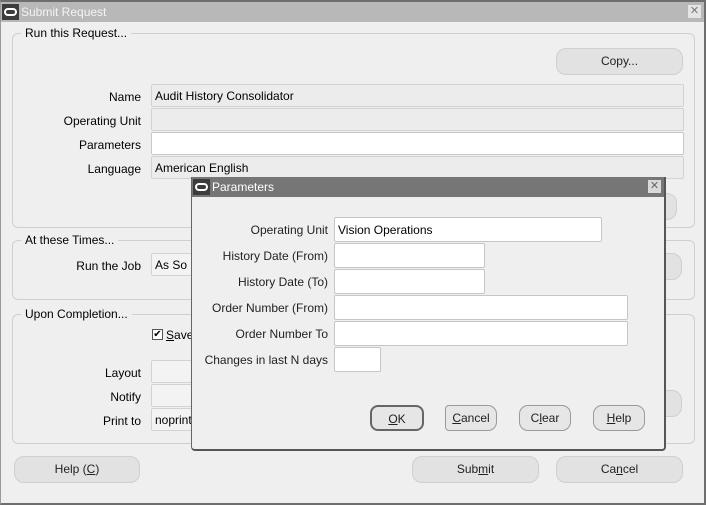 The height and width of the screenshot is (505, 706). Describe the element at coordinates (124, 97) in the screenshot. I see `name-label: Name` at that location.